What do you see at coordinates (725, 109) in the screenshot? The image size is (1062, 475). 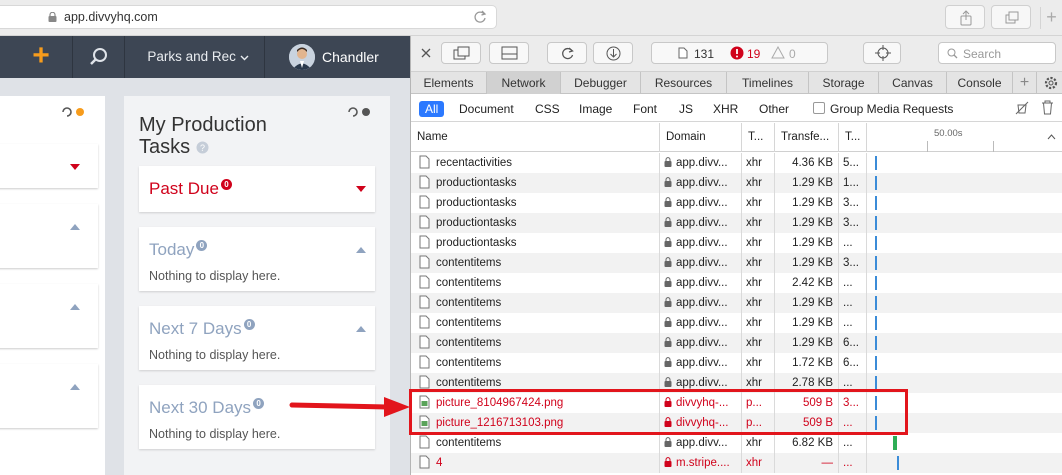 I see `filter-xhr: XHR` at bounding box center [725, 109].